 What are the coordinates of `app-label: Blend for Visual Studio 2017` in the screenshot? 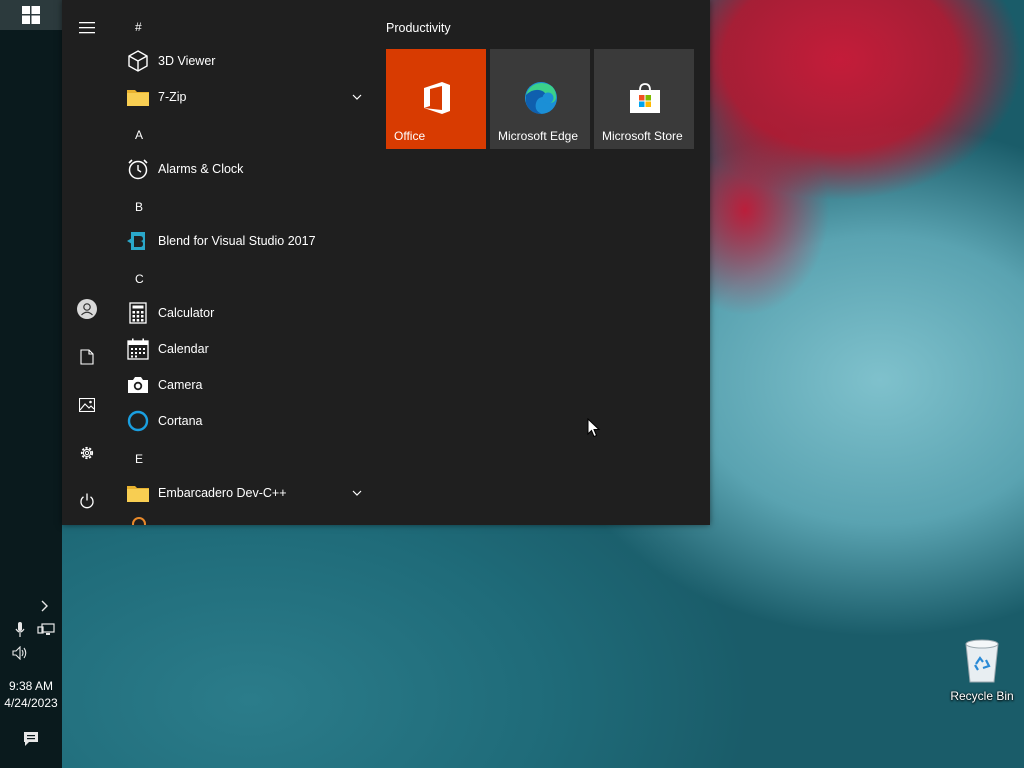 It's located at (237, 241).